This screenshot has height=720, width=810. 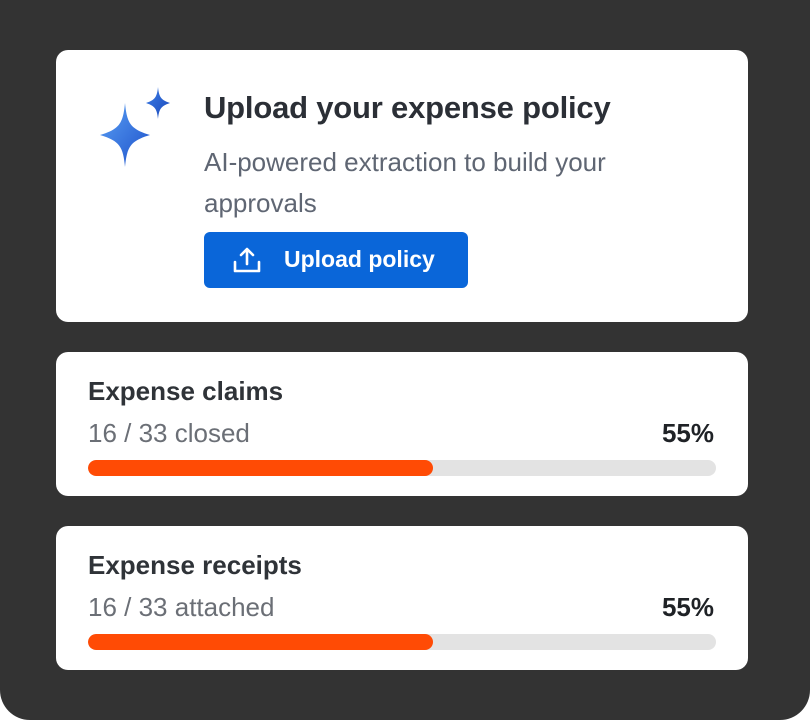 I want to click on stat-title: Expense claims, so click(x=186, y=391).